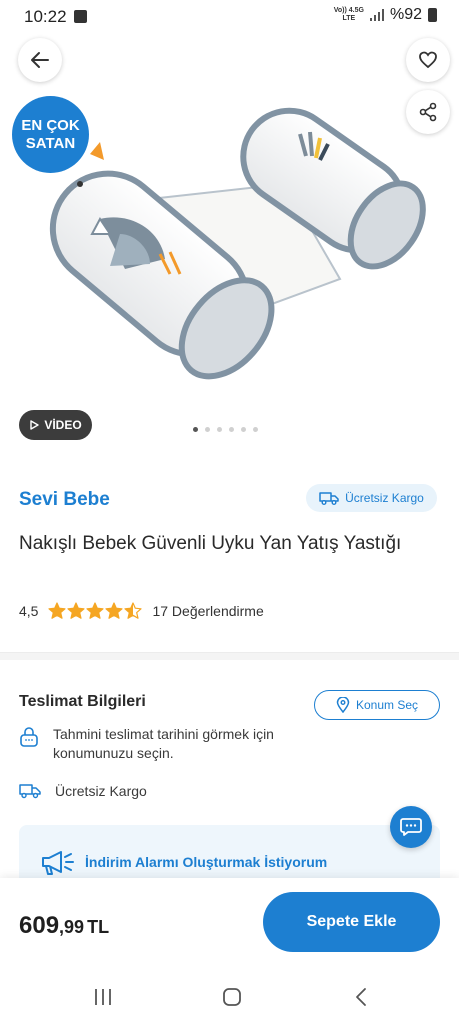  I want to click on home-button, so click(232, 997).